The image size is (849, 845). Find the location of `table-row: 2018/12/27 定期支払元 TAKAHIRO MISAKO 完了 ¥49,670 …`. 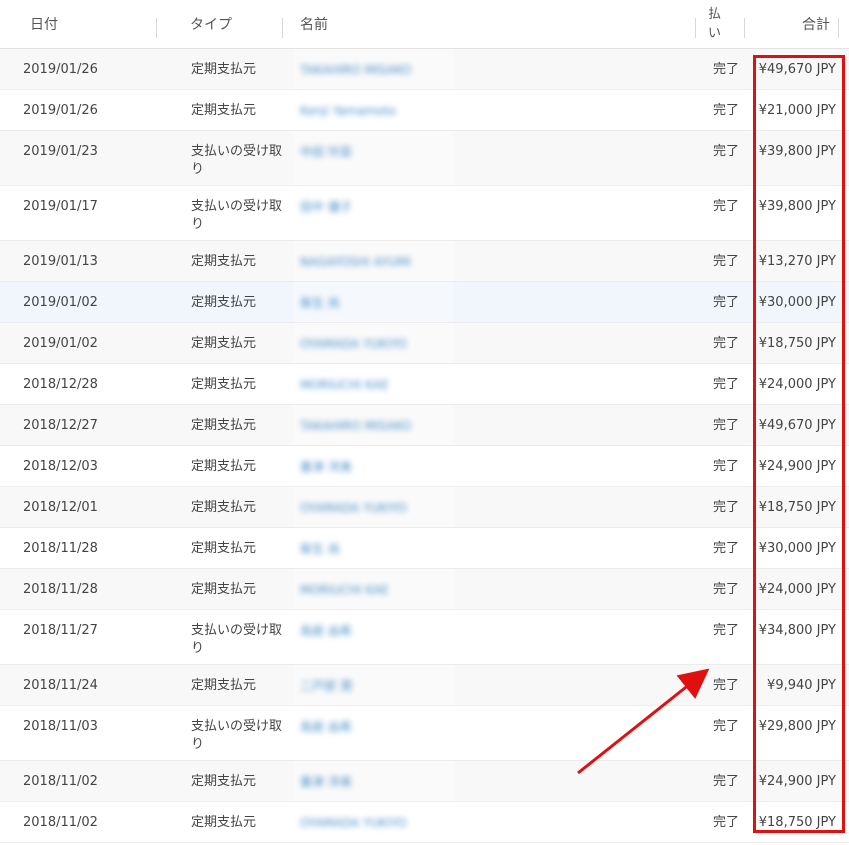

table-row: 2018/12/27 定期支払元 TAKAHIRO MISAKO 完了 ¥49,670 … is located at coordinates (424, 425).